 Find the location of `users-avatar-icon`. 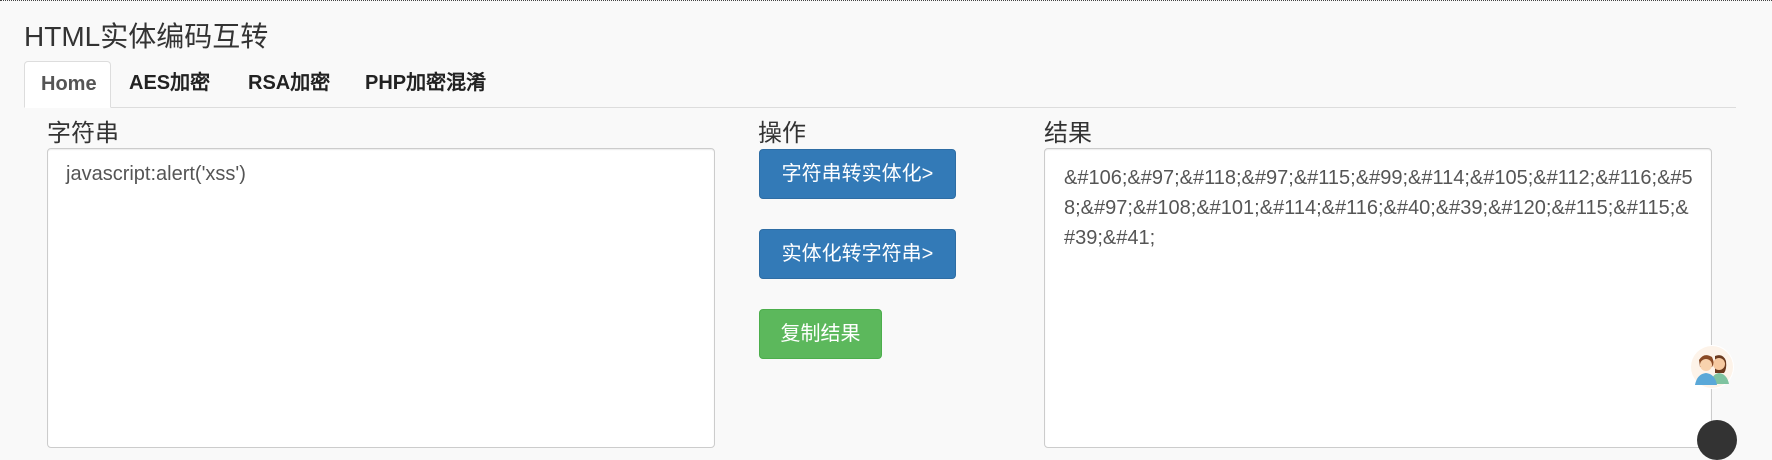

users-avatar-icon is located at coordinates (1712, 367).